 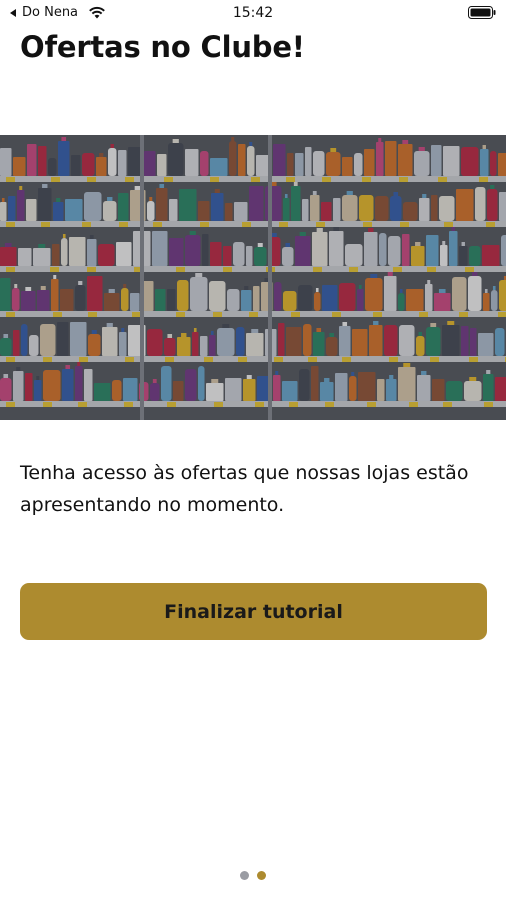 I want to click on status-bar: Do Nena 15:42, so click(x=253, y=13).